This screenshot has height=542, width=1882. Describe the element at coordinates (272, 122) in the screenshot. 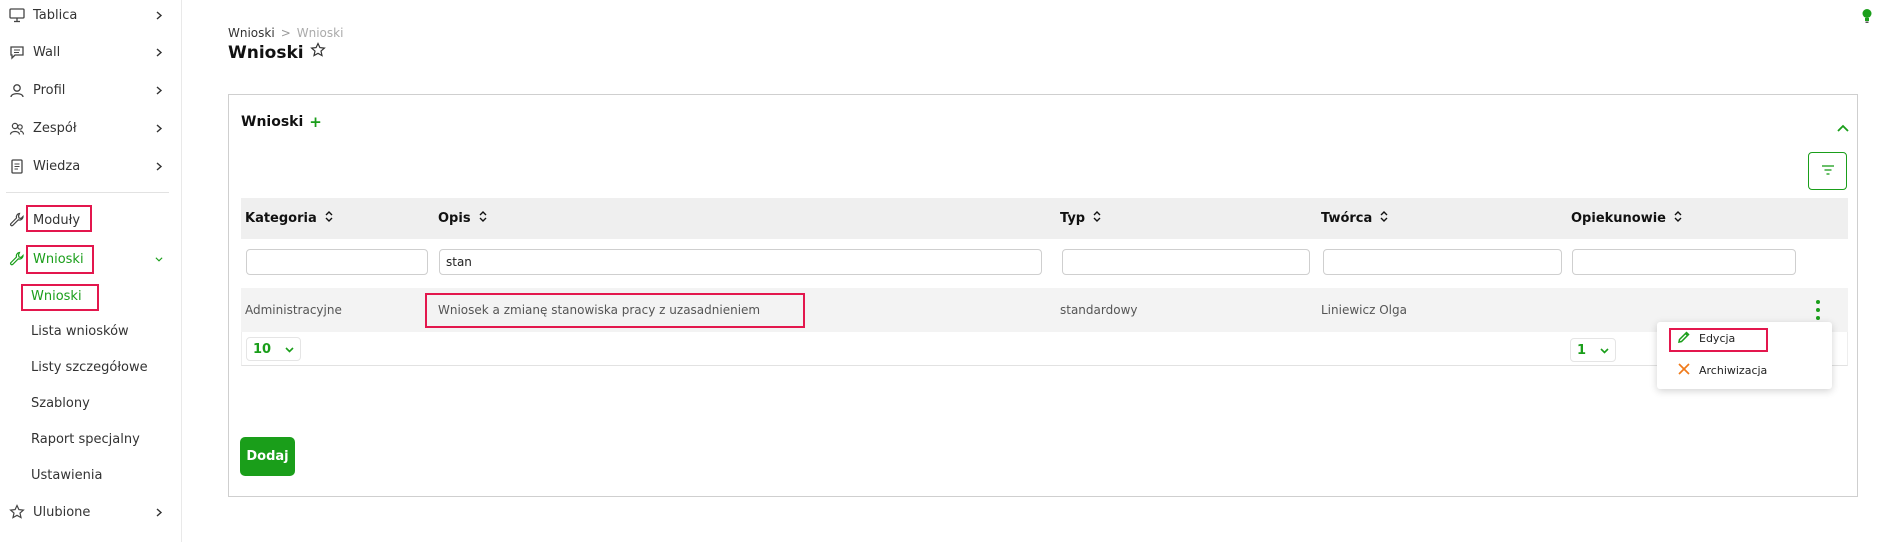

I see `panel-title-text: Wnioski` at that location.